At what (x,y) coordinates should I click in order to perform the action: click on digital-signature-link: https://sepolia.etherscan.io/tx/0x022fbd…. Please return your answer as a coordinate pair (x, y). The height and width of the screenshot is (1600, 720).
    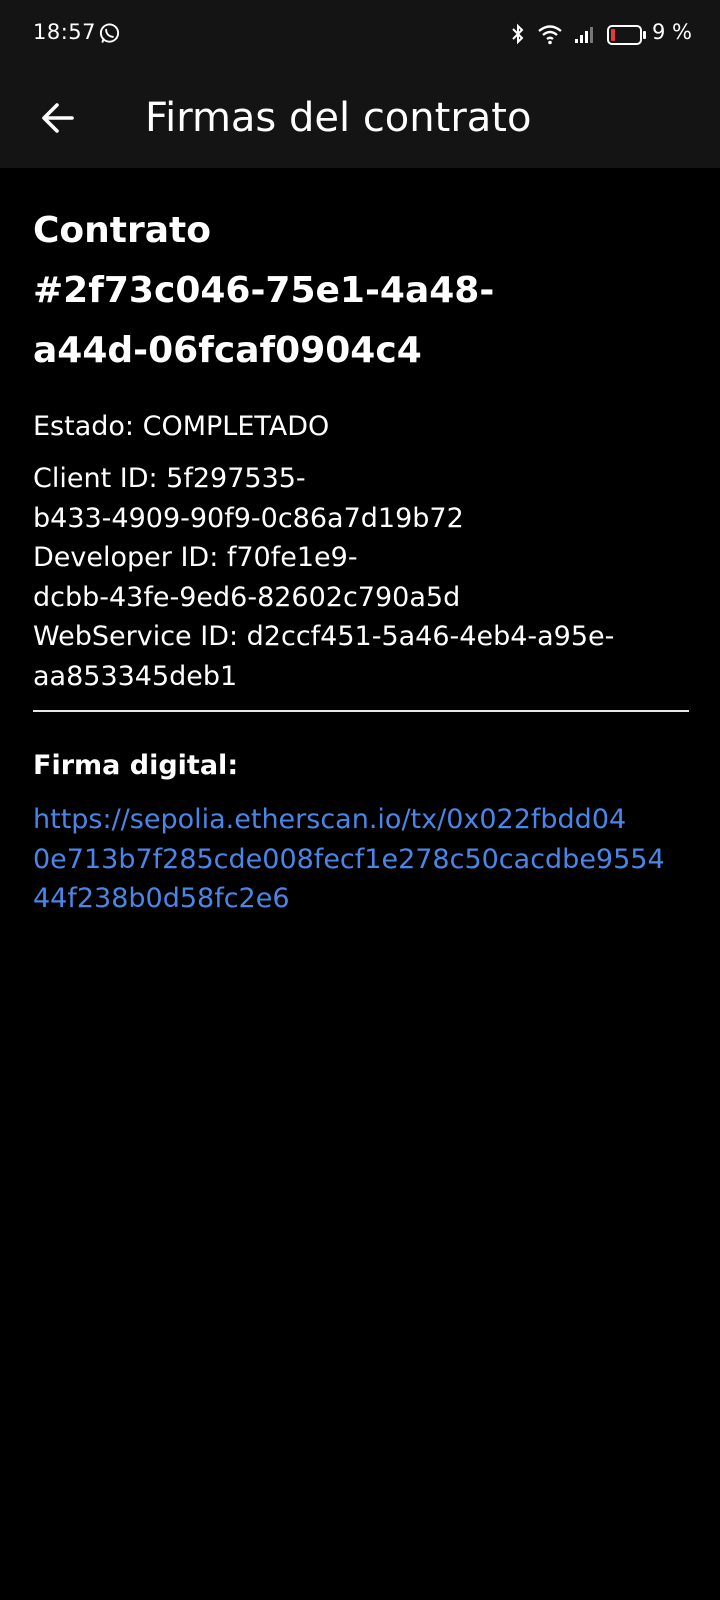
    Looking at the image, I should click on (361, 859).